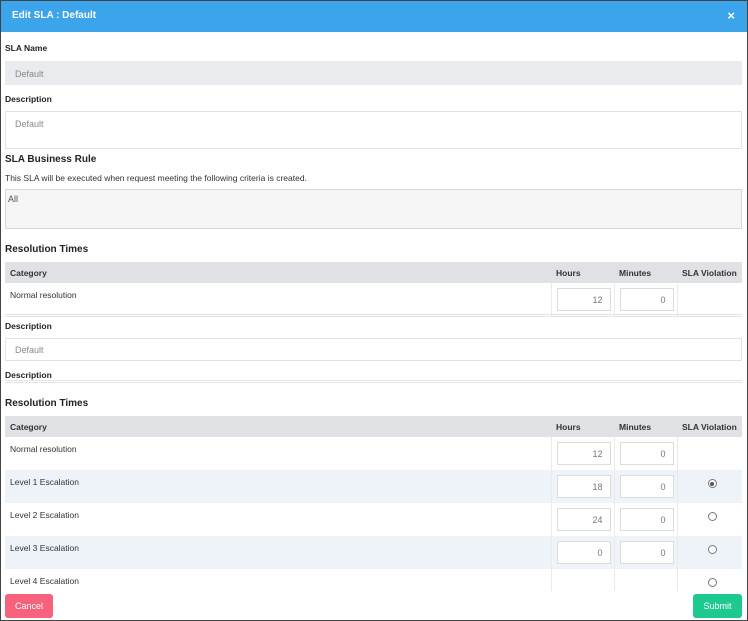  Describe the element at coordinates (28, 326) in the screenshot. I see `description-label-2: Description` at that location.